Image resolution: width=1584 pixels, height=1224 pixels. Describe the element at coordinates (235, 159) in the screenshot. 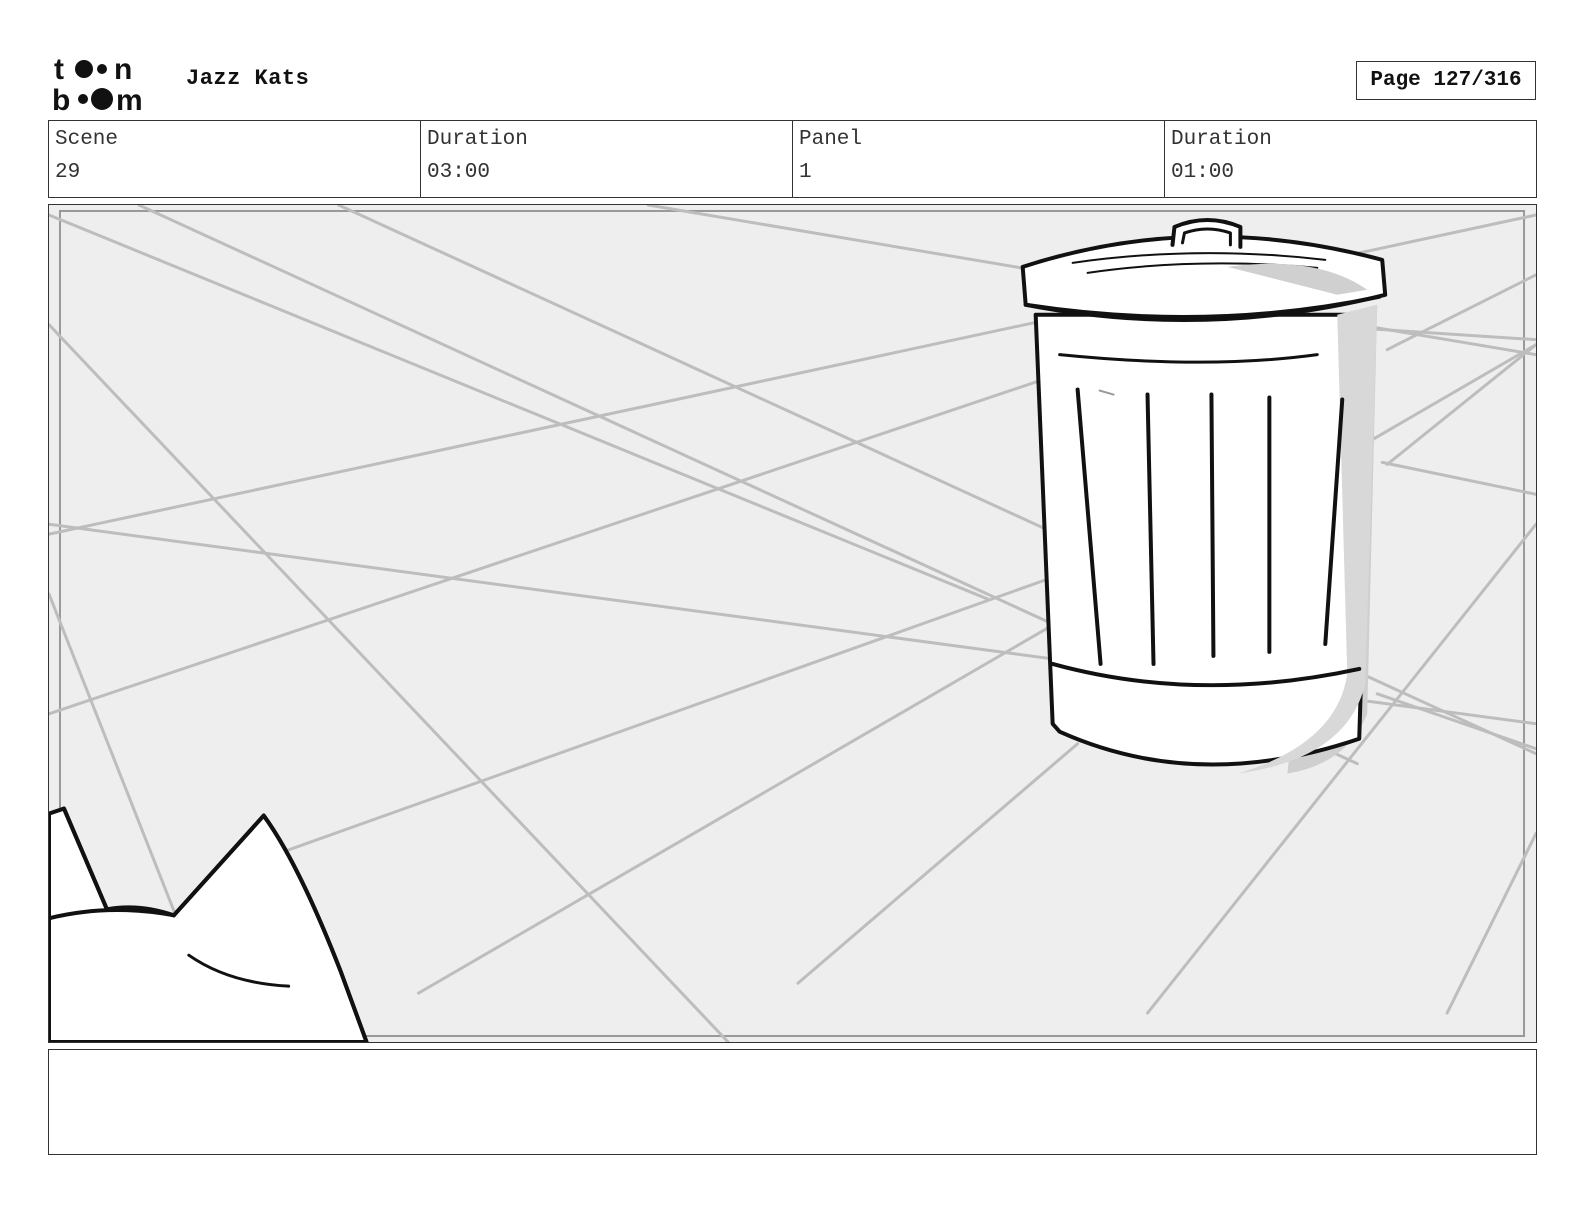

I see `scene-cell: Scene 29` at that location.